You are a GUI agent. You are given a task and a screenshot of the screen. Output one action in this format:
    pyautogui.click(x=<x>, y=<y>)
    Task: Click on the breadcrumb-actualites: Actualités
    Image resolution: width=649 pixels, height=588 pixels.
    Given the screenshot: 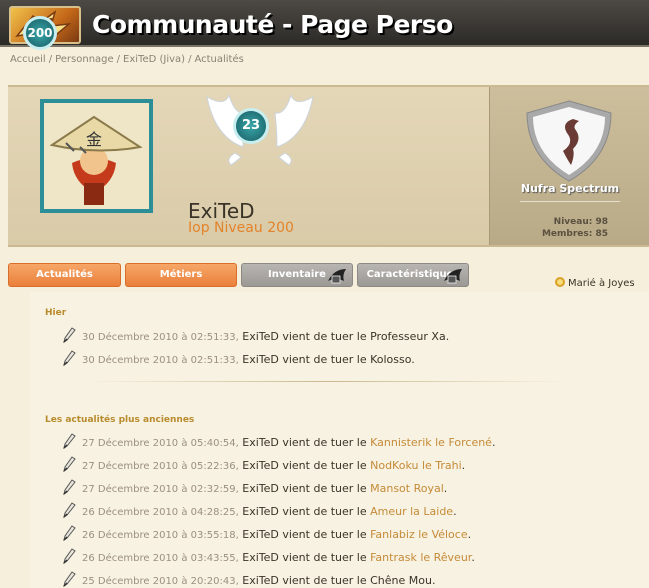 What is the action you would take?
    pyautogui.click(x=219, y=59)
    